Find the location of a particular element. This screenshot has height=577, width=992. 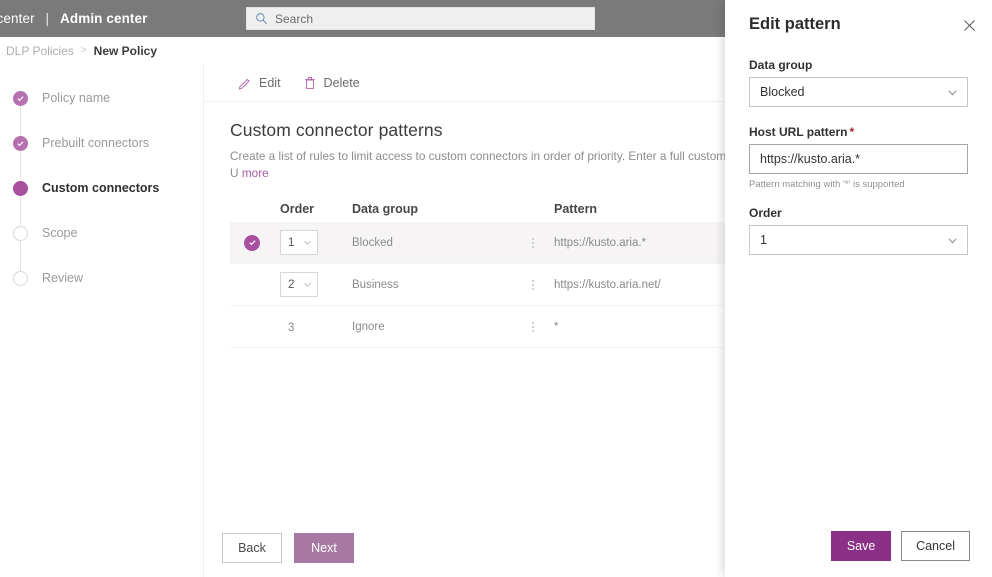

sidebar-item-label: Policy name is located at coordinates (76, 98).